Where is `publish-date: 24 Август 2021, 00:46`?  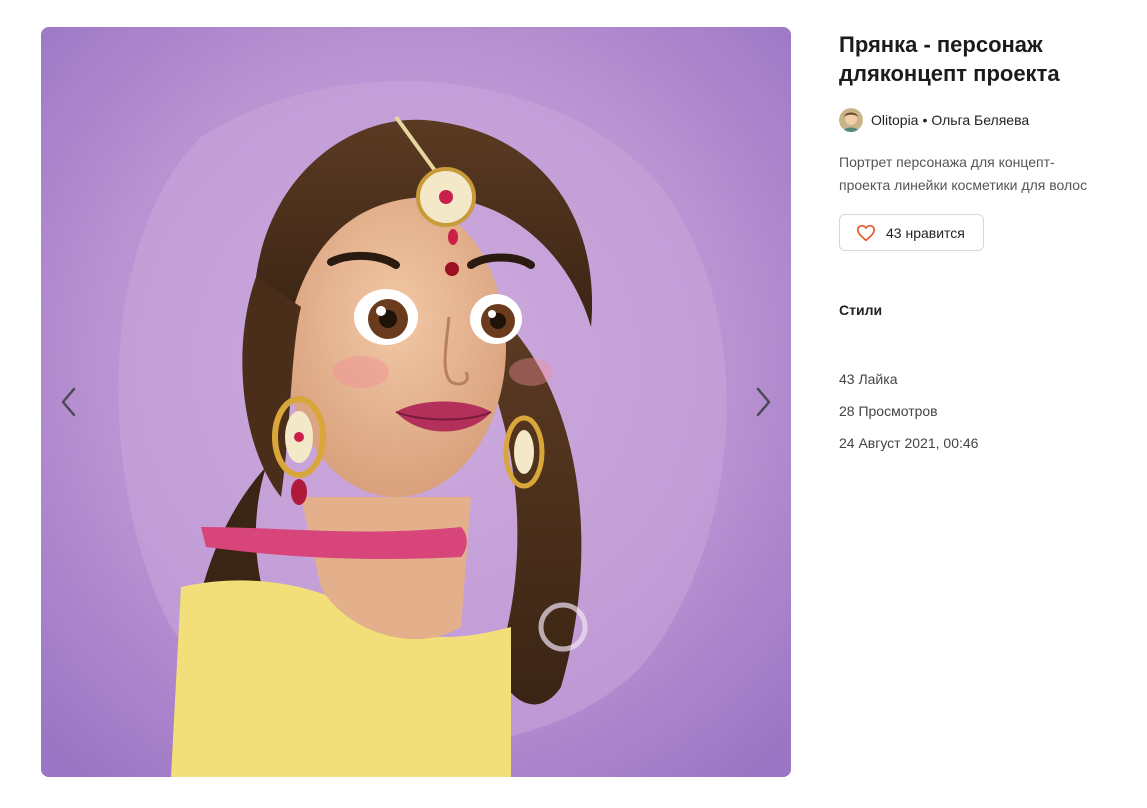
publish-date: 24 Август 2021, 00:46 is located at coordinates (909, 443).